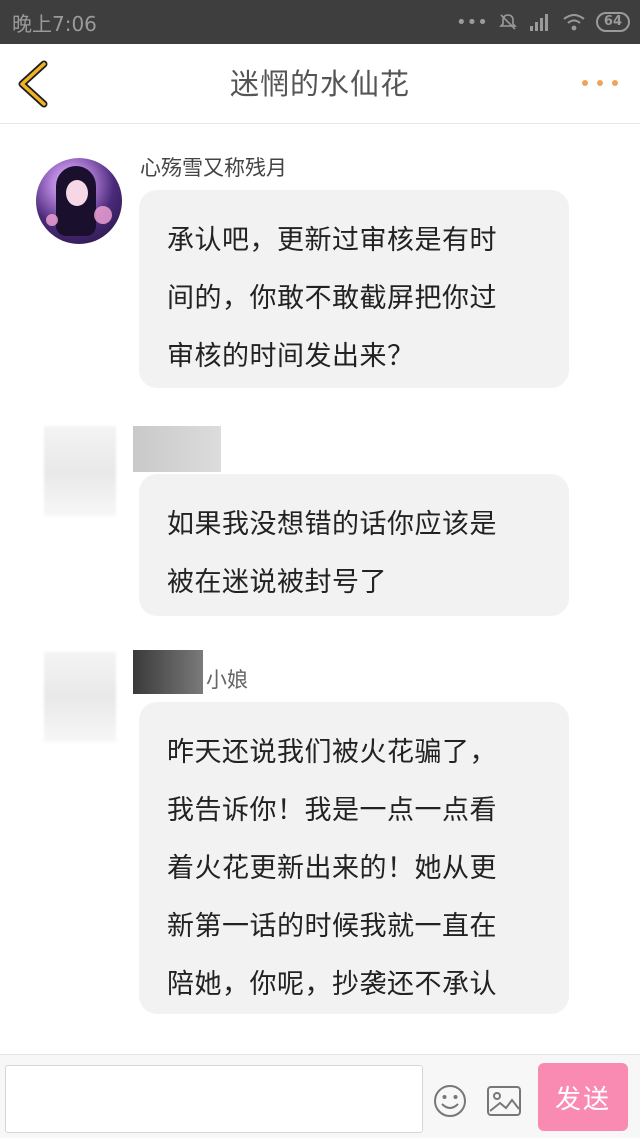  I want to click on message-line: 承认吧，更新过审核是有时, so click(332, 240).